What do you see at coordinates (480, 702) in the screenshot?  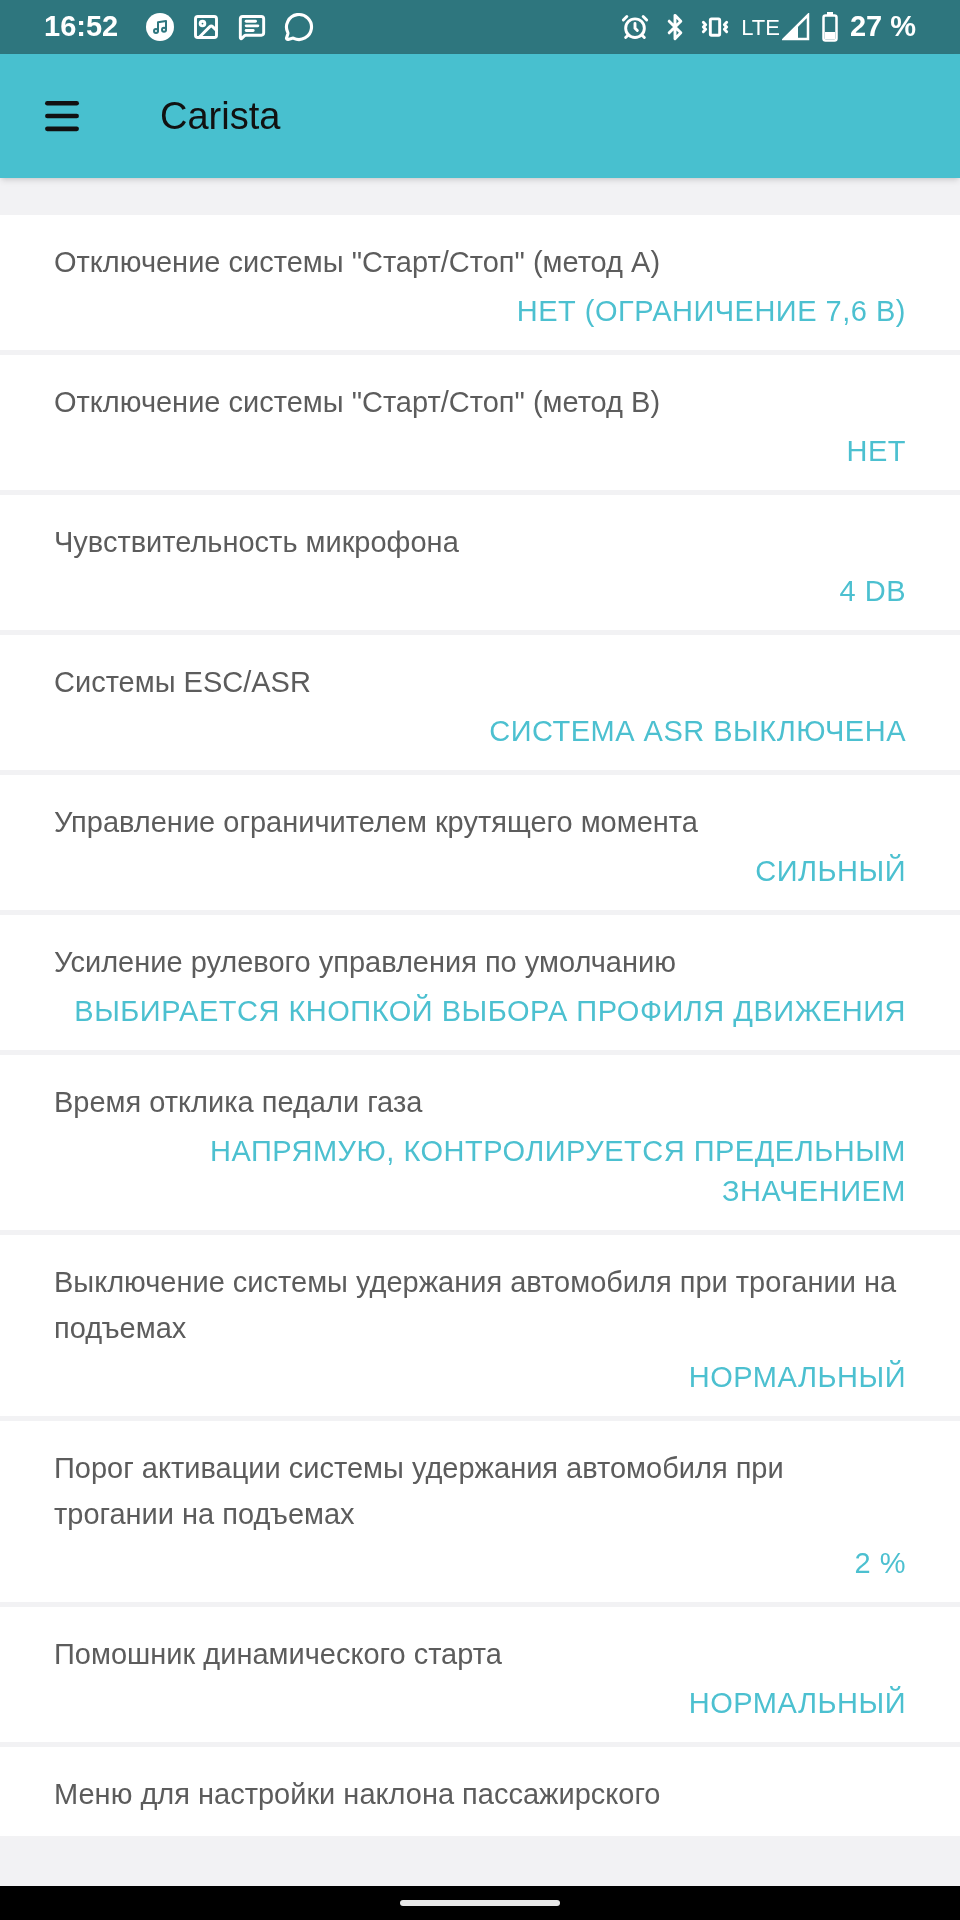 I see `setting-row: Системы ESC/ASR СИСТЕМА ASR ВЫКЛЮЧЕНА` at bounding box center [480, 702].